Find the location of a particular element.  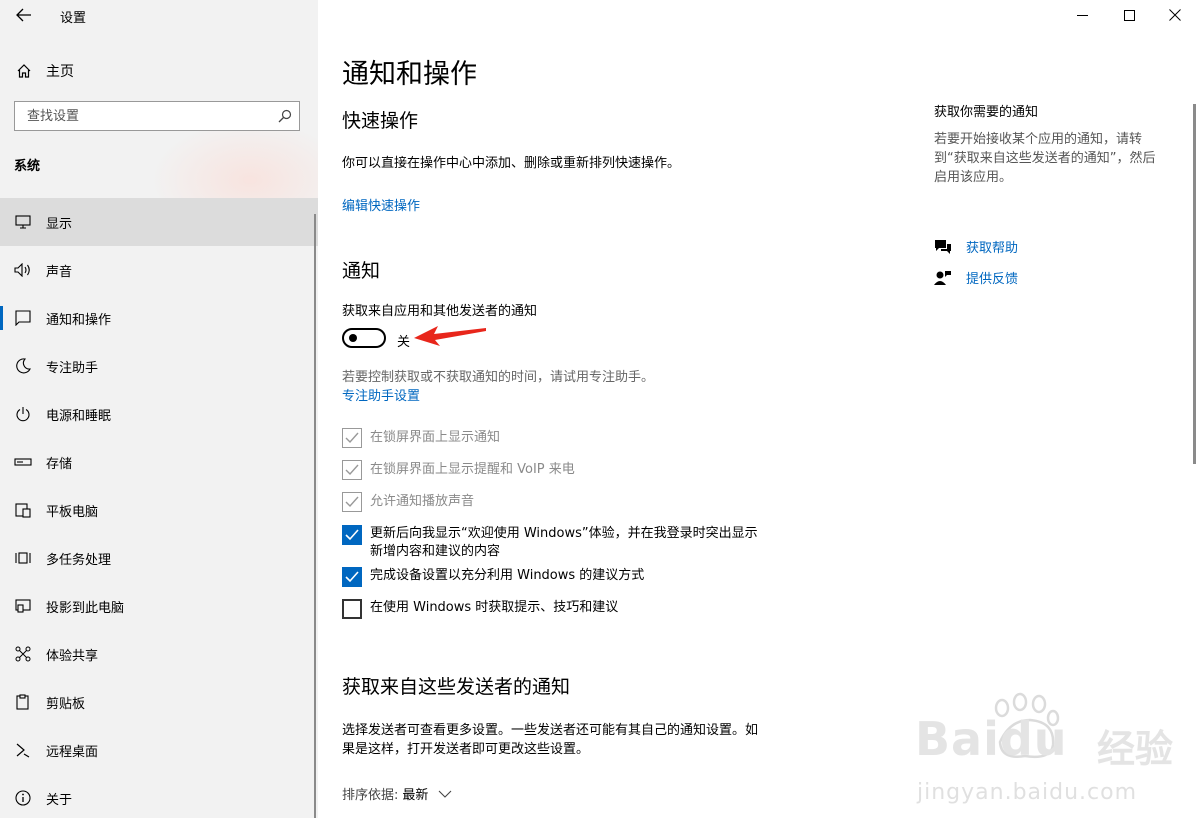

sort-dropdown: 排序依据: 最新 is located at coordinates (397, 793).